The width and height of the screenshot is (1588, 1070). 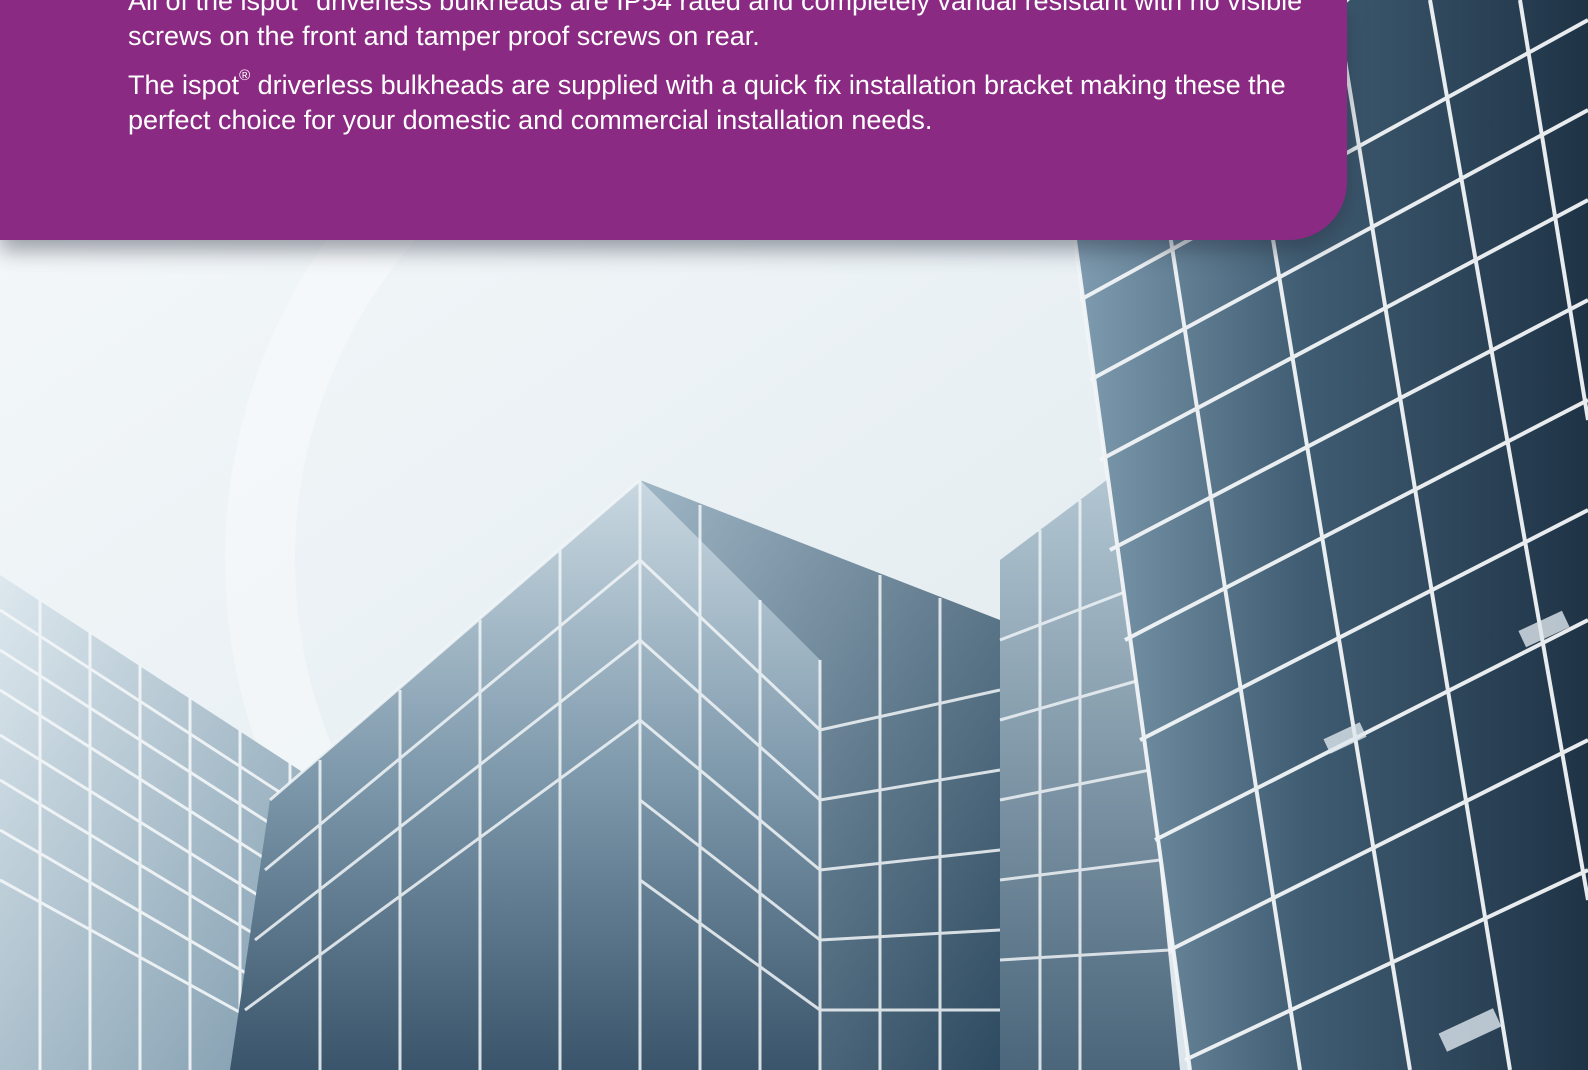 What do you see at coordinates (245, 75) in the screenshot?
I see `registered-mark: ®` at bounding box center [245, 75].